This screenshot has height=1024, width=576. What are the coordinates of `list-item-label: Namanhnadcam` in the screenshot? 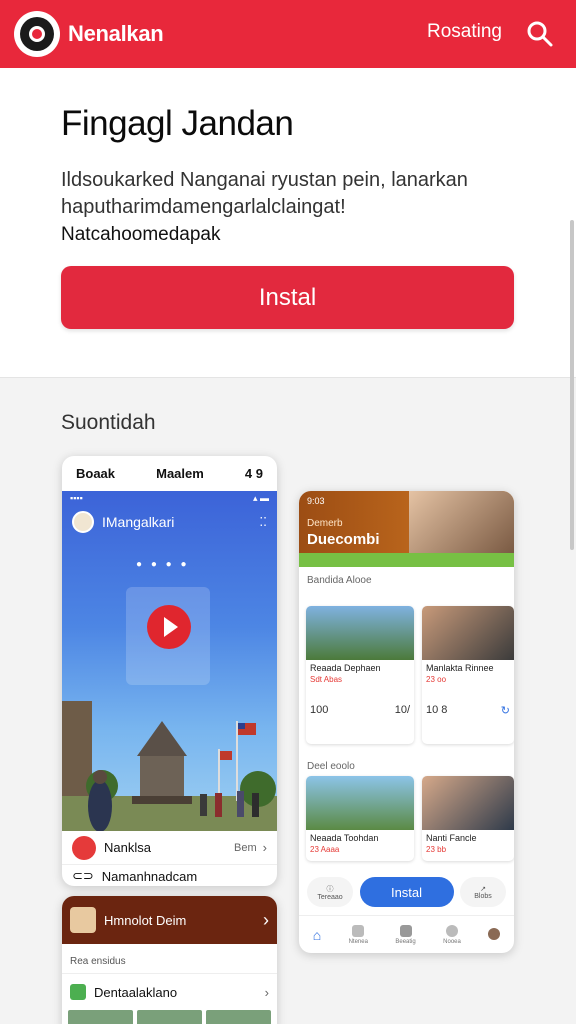 It's located at (149, 876).